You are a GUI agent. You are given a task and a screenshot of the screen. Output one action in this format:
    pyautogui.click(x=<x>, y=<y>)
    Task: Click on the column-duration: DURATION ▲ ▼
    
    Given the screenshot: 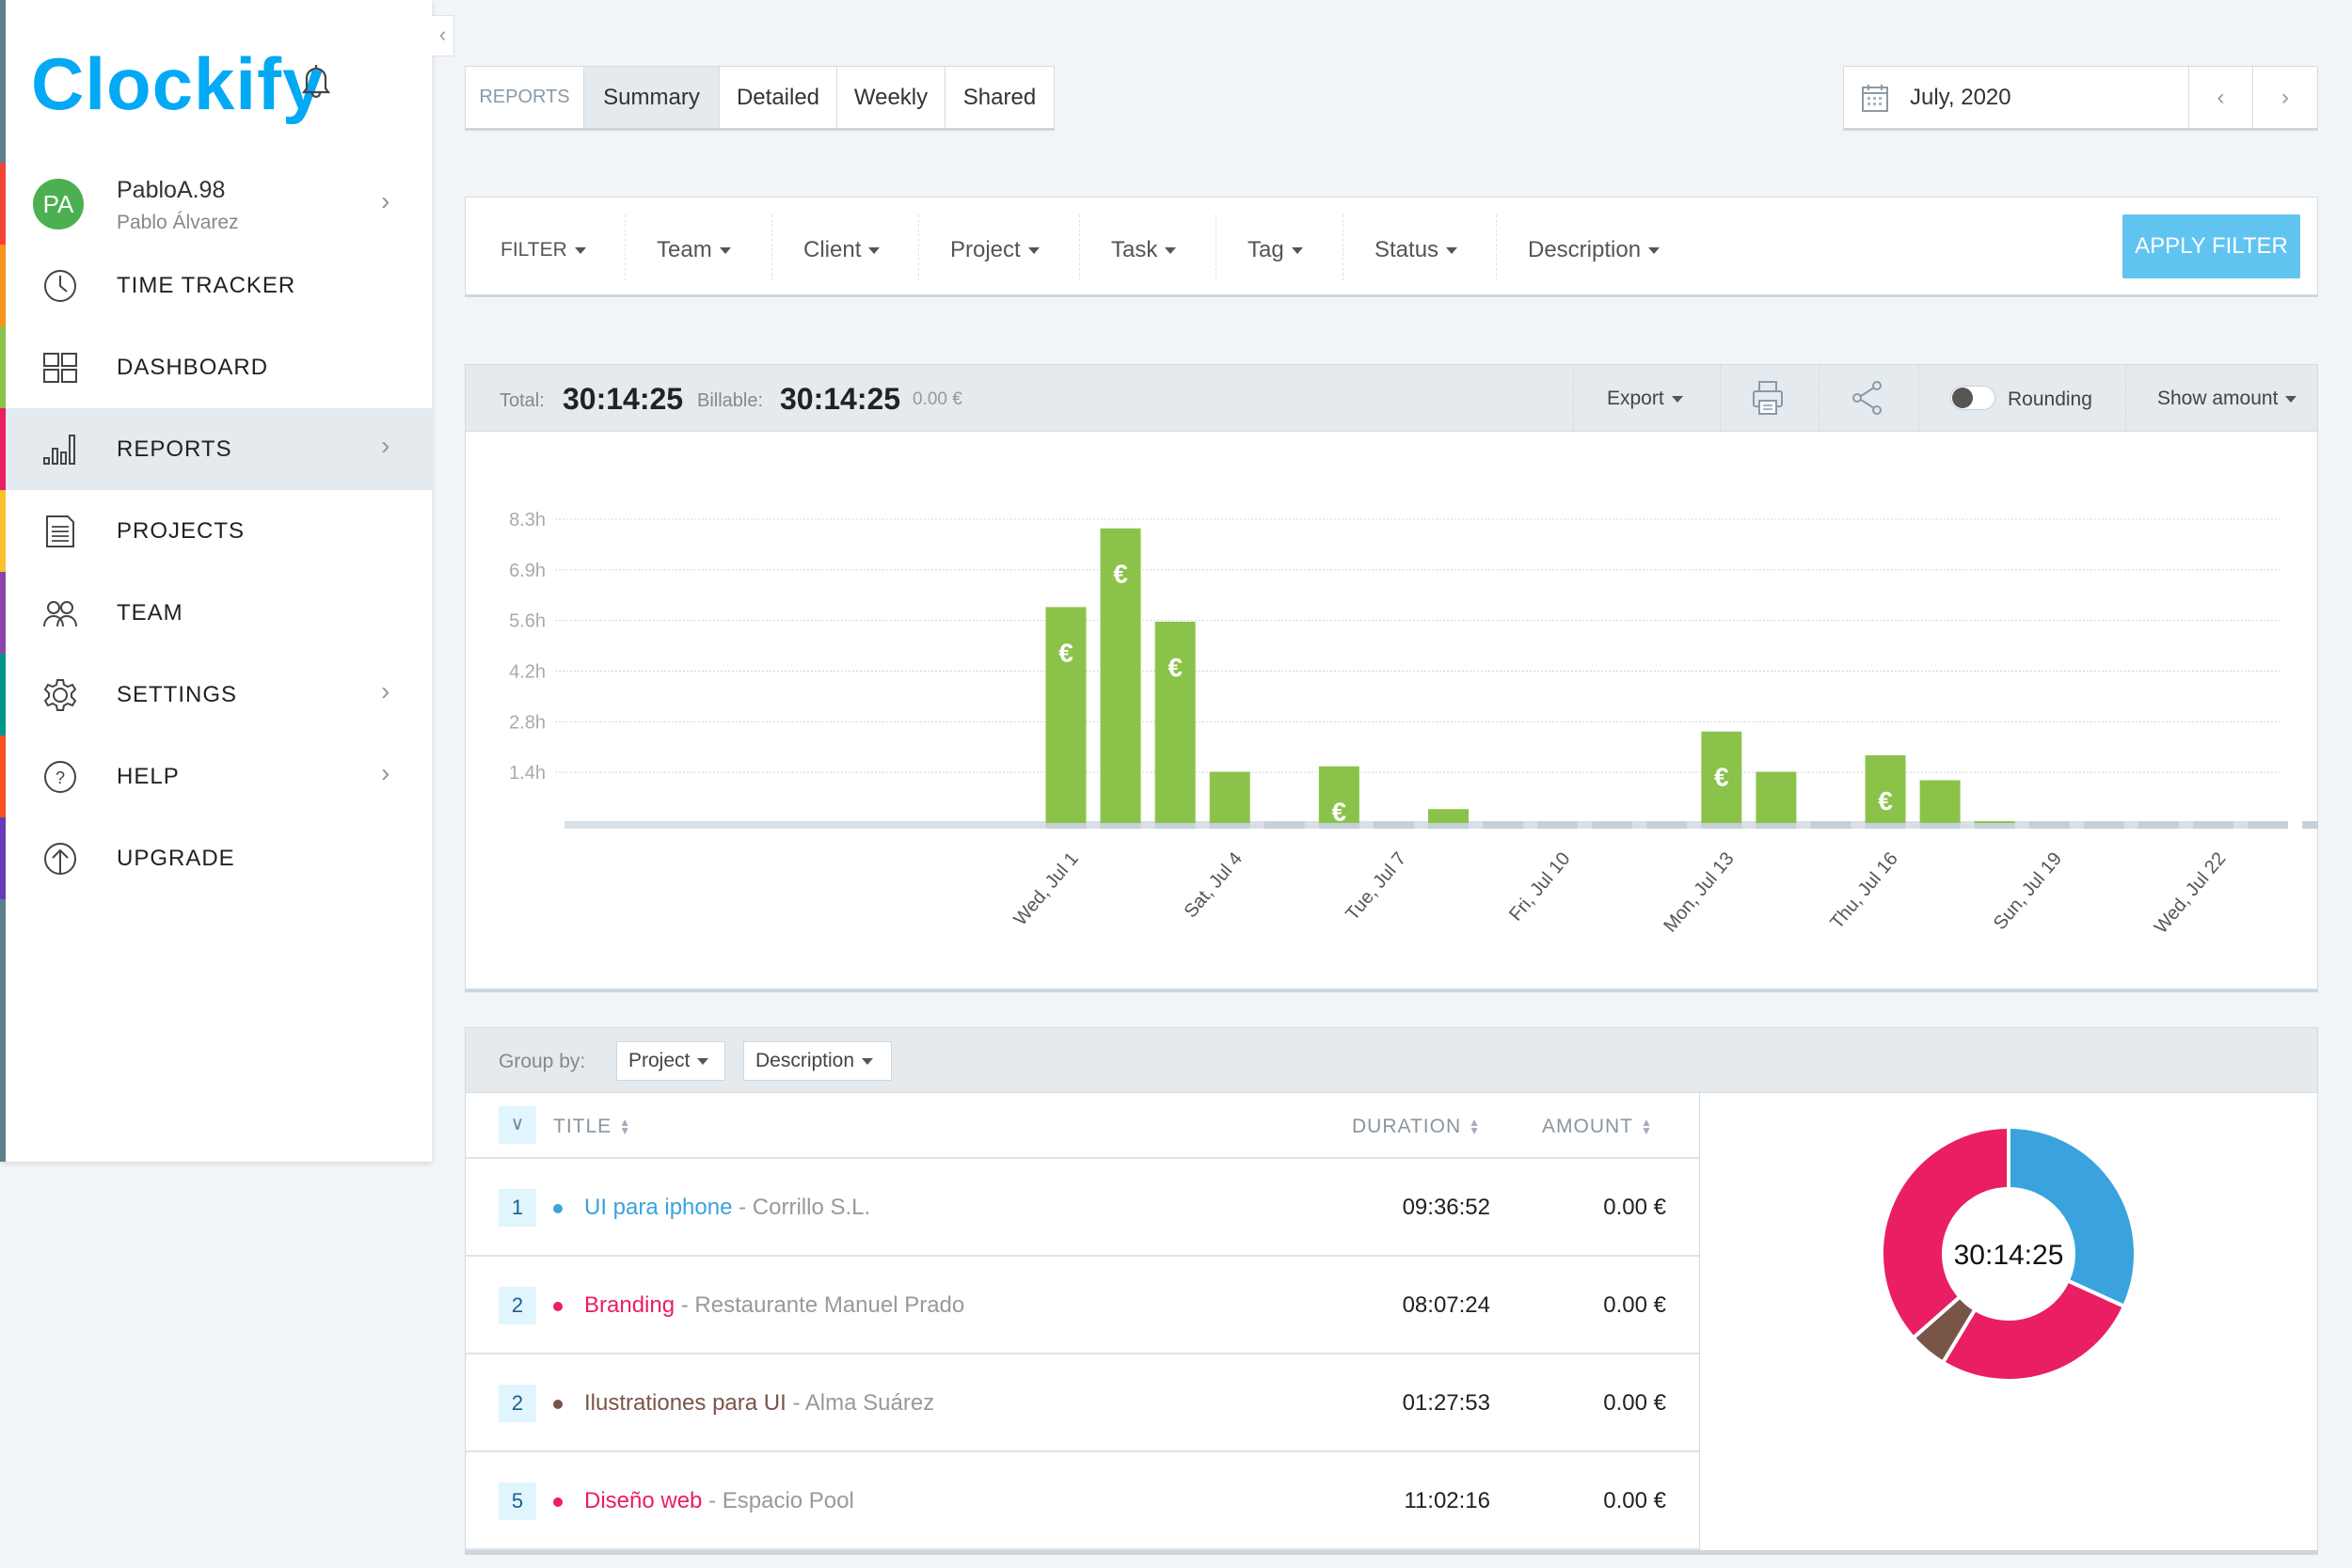 What is the action you would take?
    pyautogui.click(x=1416, y=1127)
    